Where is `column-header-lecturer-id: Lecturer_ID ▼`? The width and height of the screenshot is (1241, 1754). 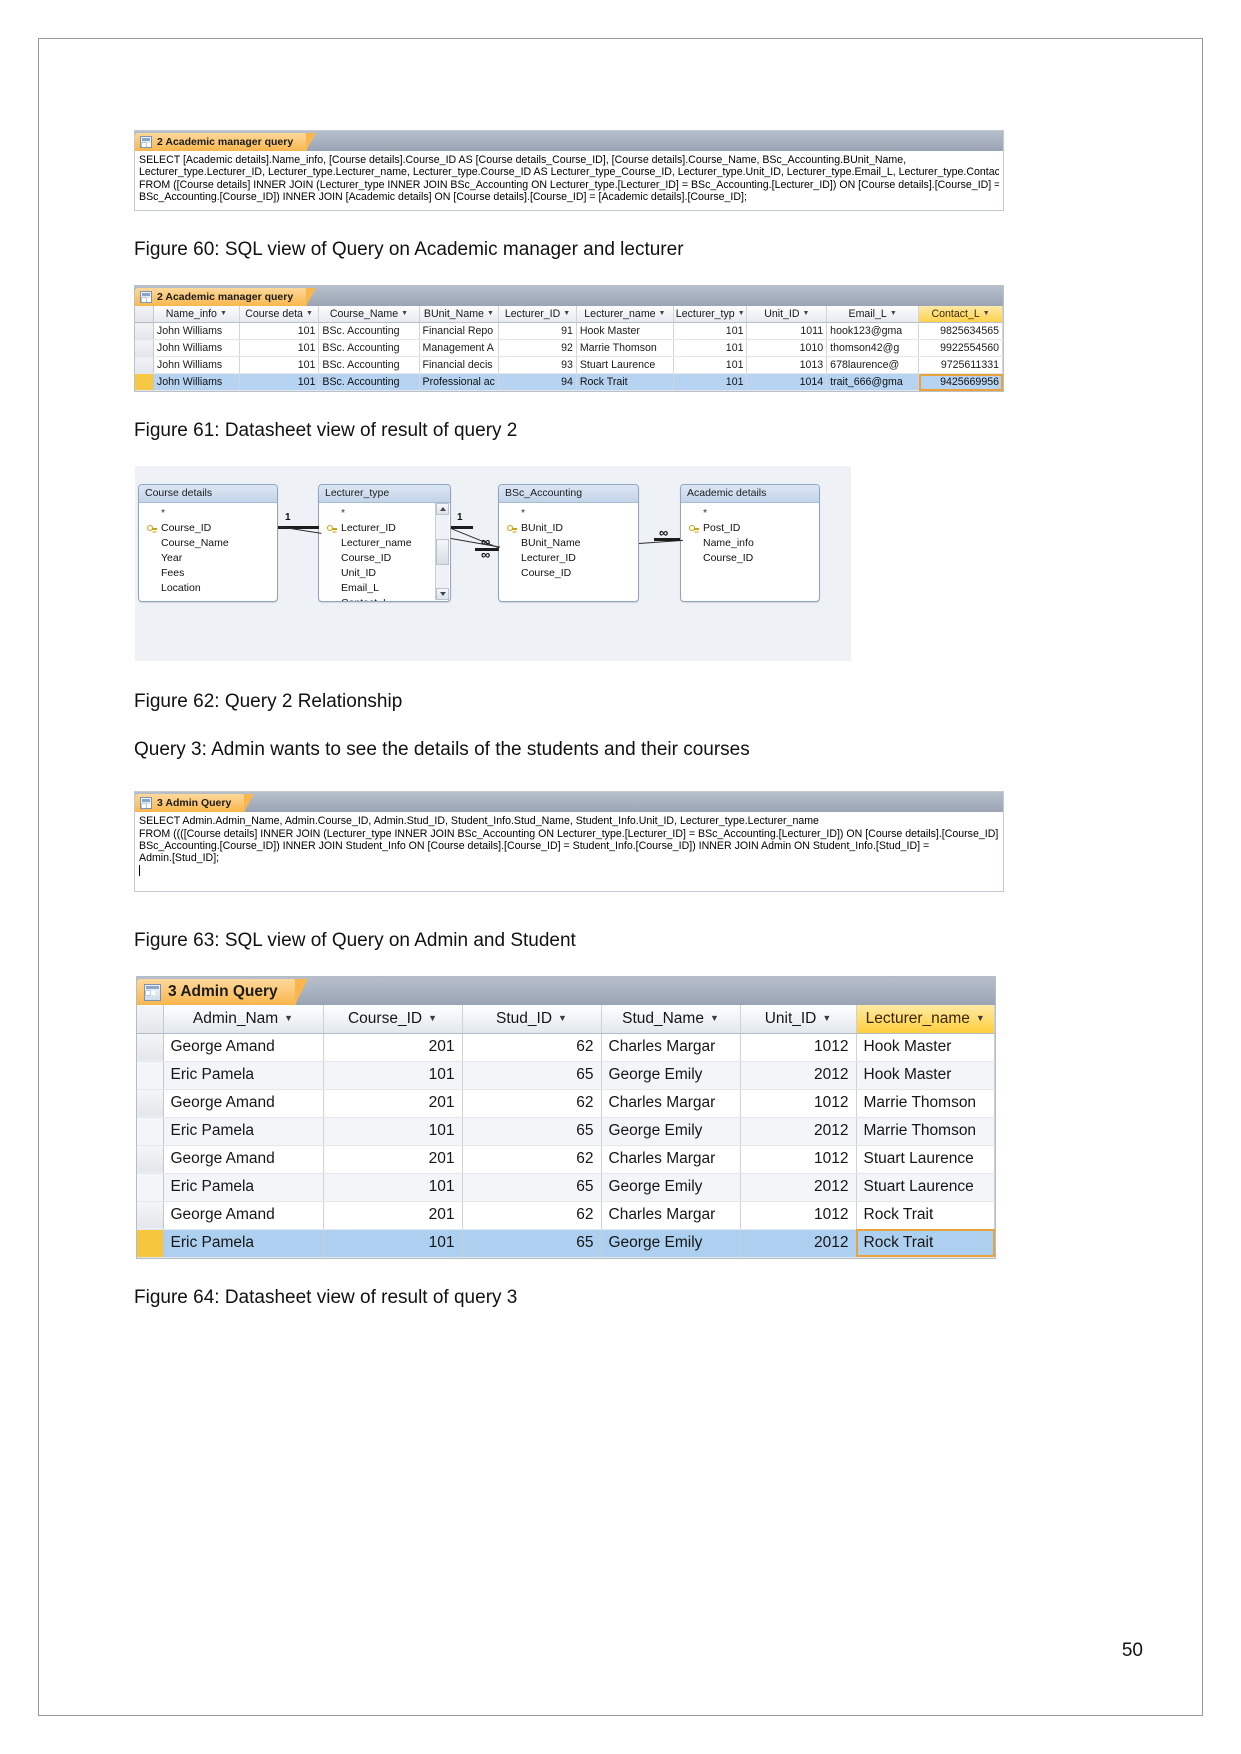 column-header-lecturer-id: Lecturer_ID ▼ is located at coordinates (537, 314).